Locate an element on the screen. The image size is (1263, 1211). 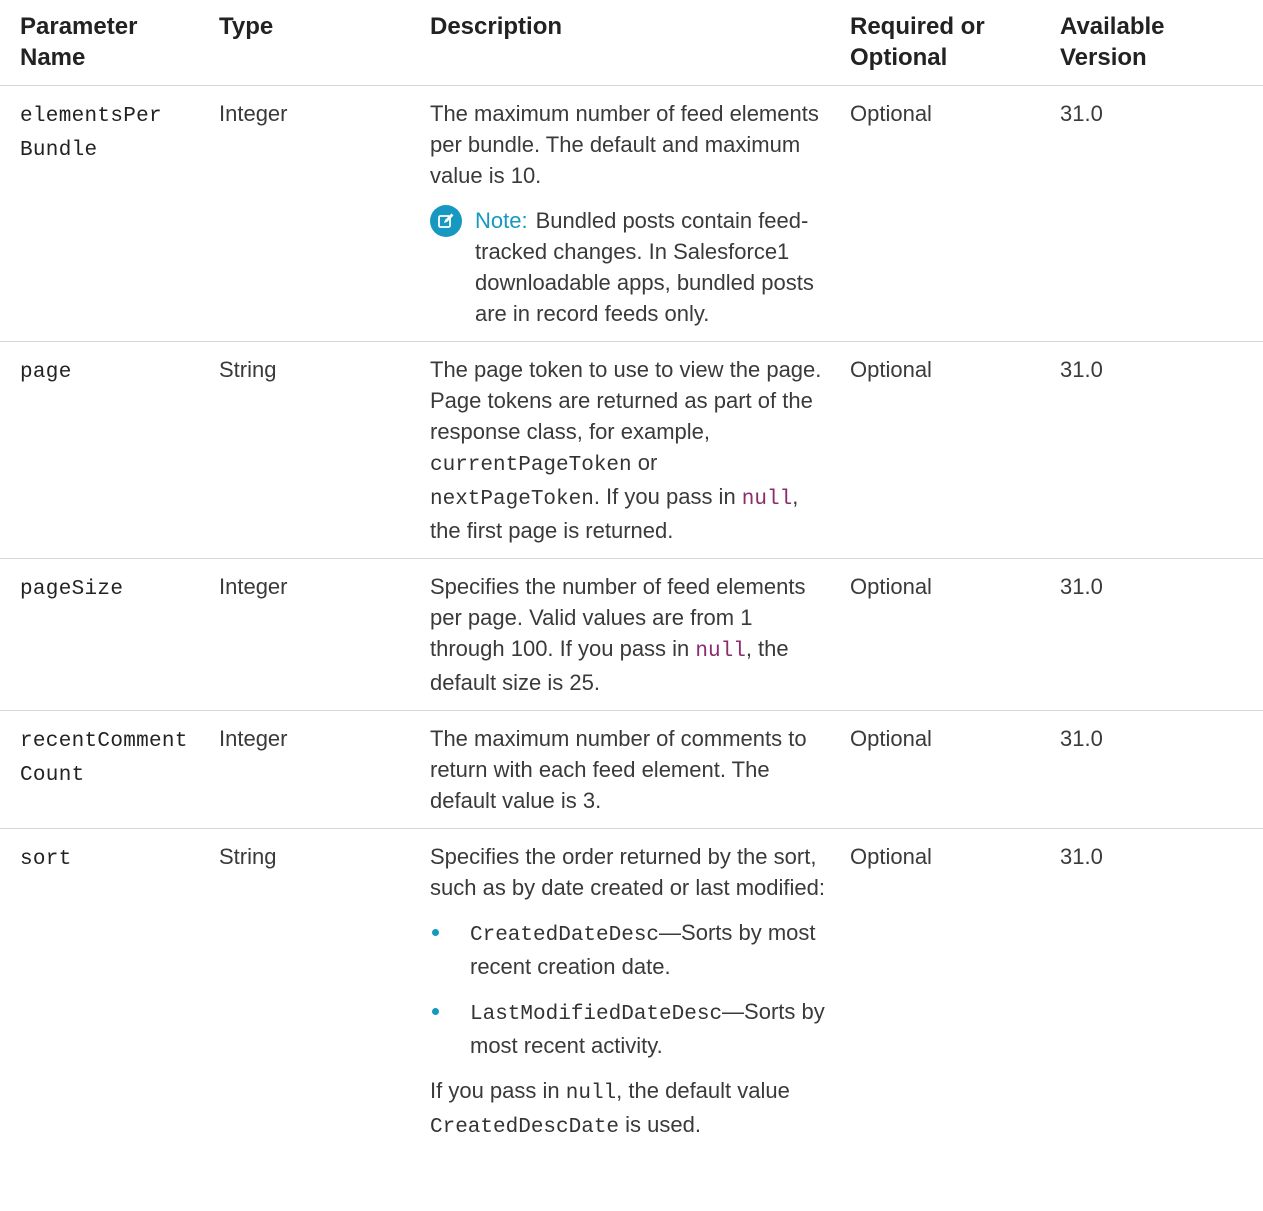
param-name-cell: elementsPer Bundle is located at coordinates (104, 213).